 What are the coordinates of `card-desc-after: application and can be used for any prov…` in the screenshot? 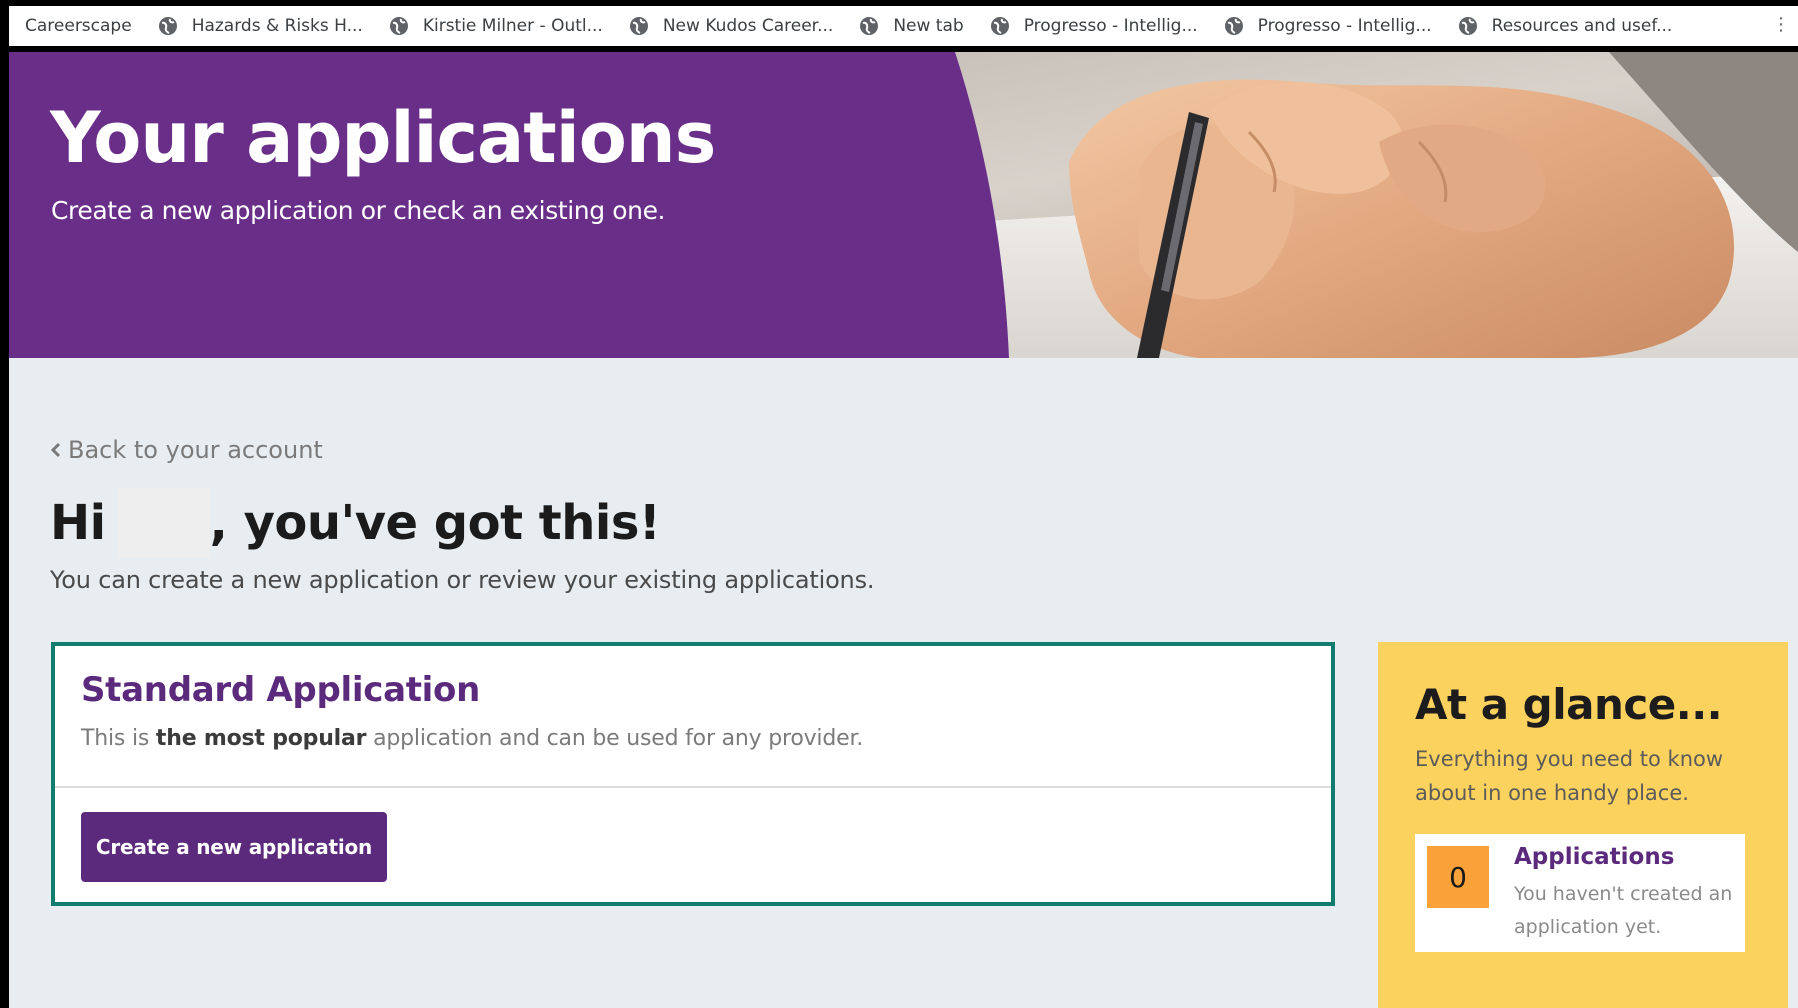 It's located at (615, 738).